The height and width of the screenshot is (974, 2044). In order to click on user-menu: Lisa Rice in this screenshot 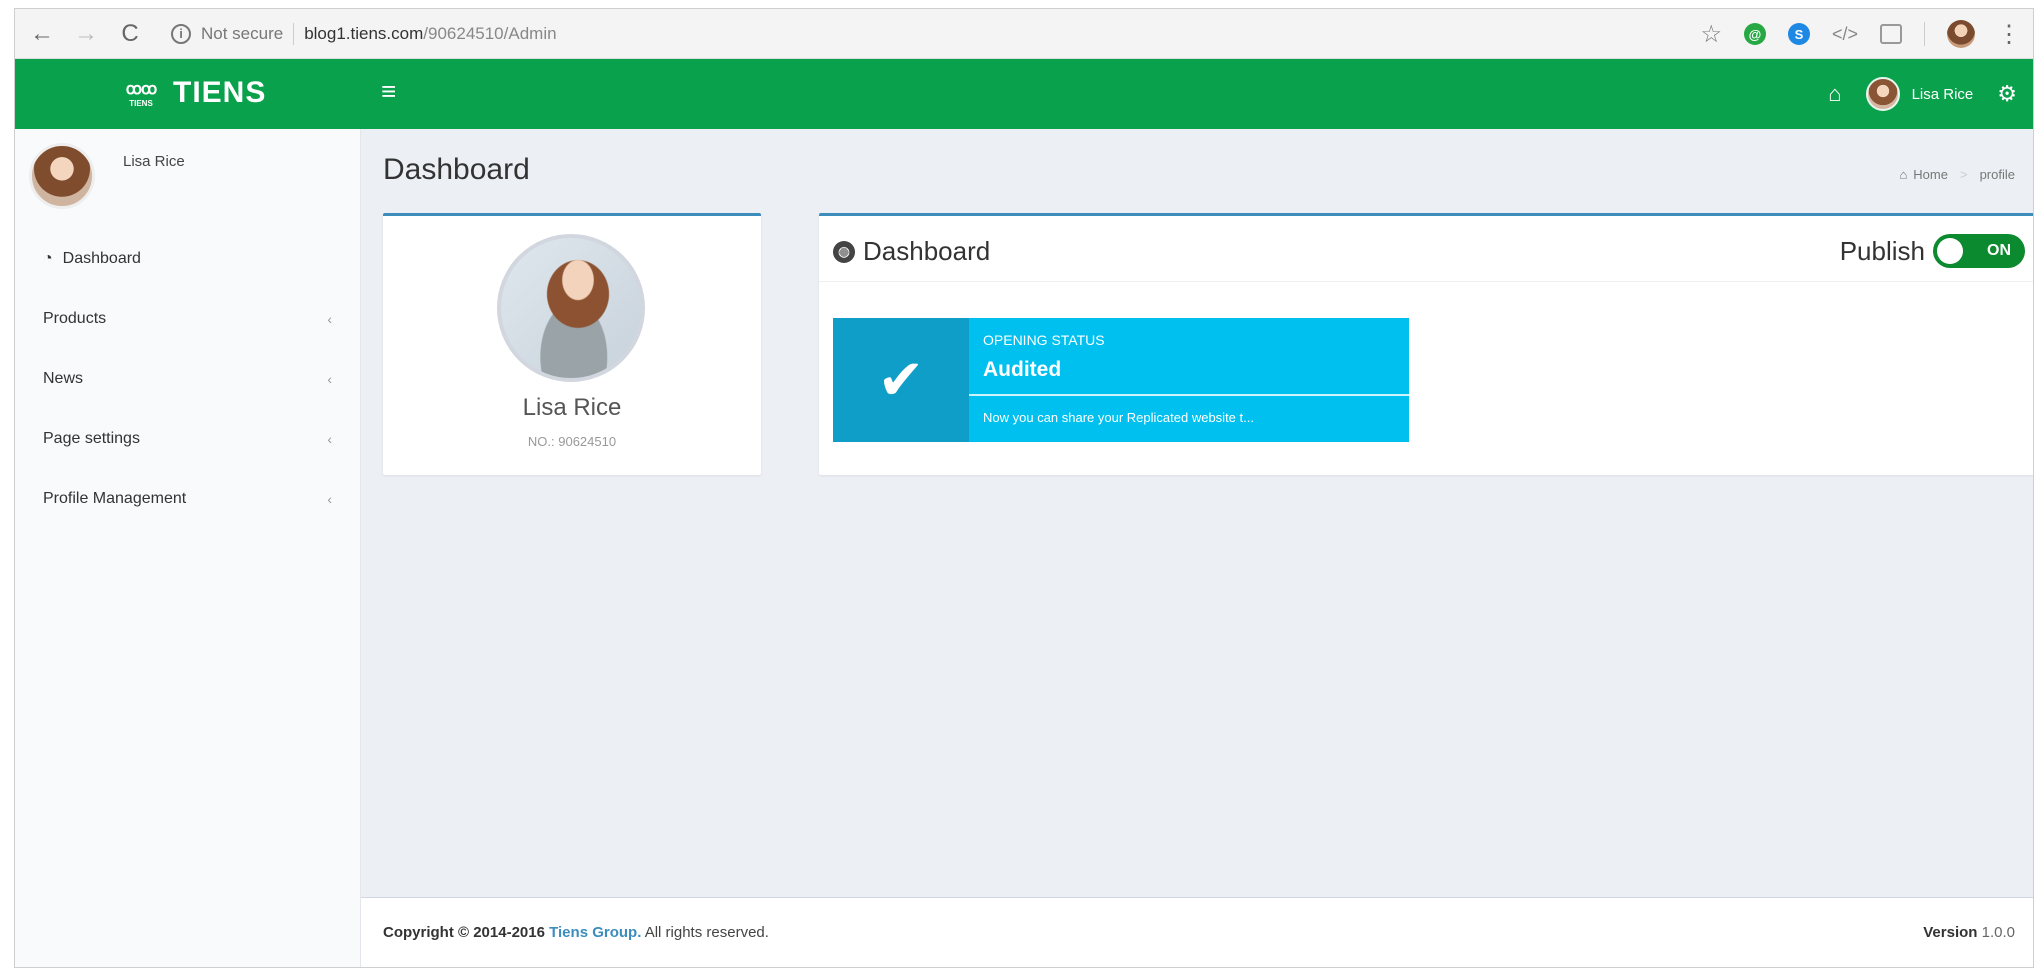, I will do `click(1919, 94)`.